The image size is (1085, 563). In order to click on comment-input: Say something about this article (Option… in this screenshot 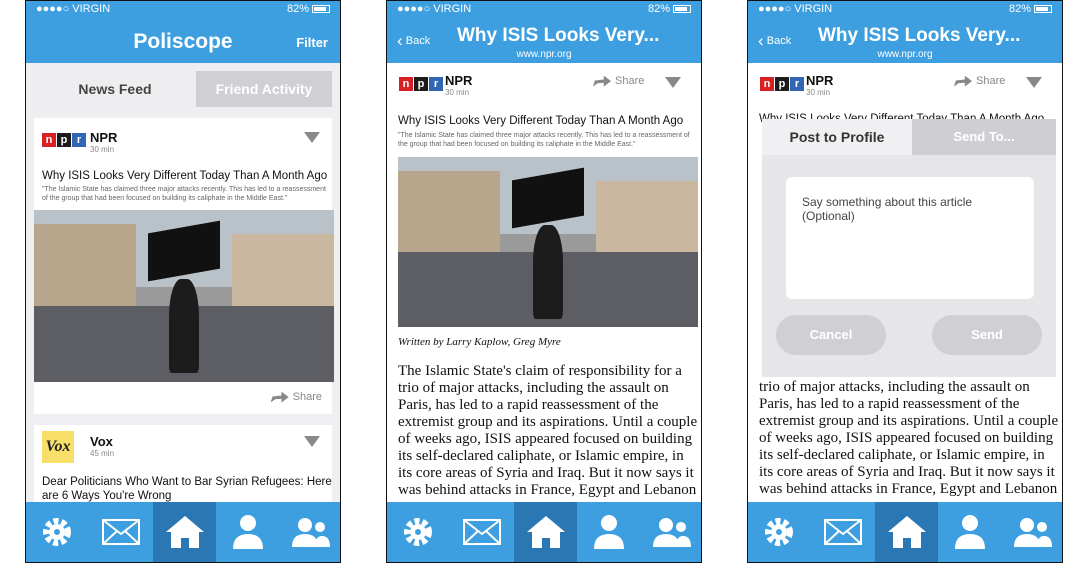, I will do `click(910, 238)`.